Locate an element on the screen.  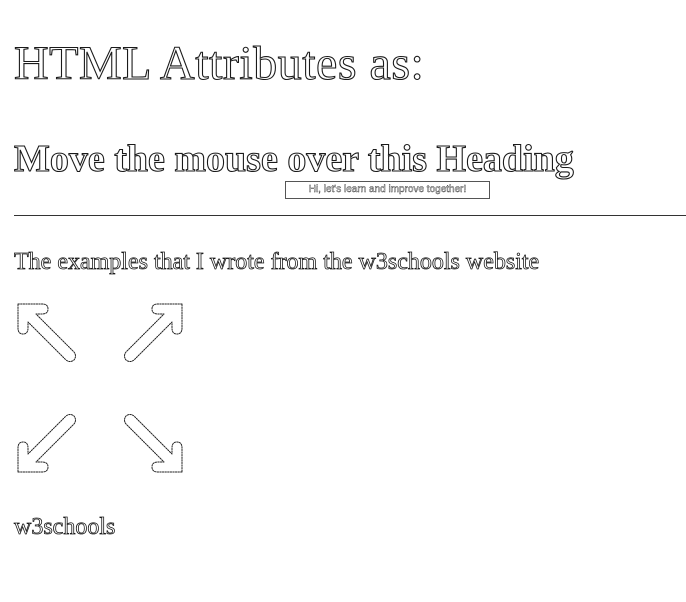
arrow-up-left-icon is located at coordinates (46, 332).